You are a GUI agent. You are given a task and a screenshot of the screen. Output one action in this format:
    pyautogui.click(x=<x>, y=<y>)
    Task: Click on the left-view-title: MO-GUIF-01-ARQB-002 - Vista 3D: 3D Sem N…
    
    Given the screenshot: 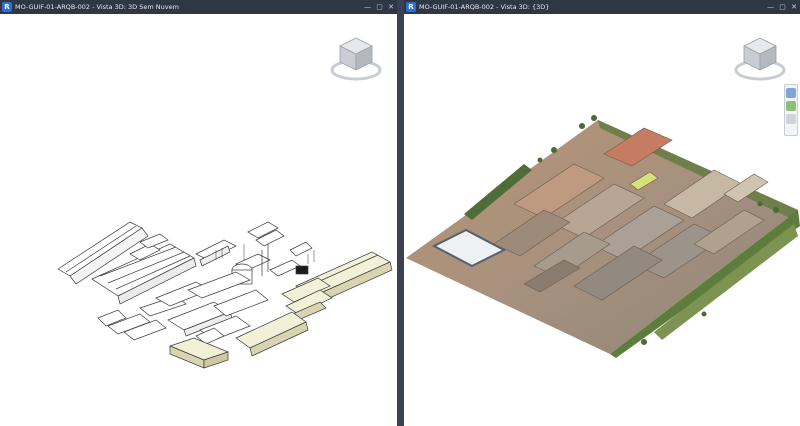 What is the action you would take?
    pyautogui.click(x=97, y=7)
    